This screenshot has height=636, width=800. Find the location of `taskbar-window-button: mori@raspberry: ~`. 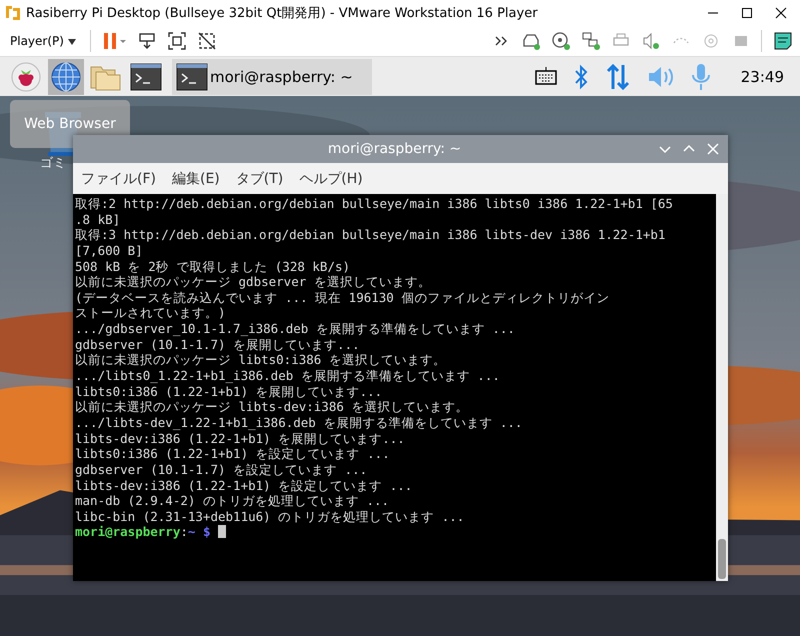

taskbar-window-button: mori@raspberry: ~ is located at coordinates (272, 76).